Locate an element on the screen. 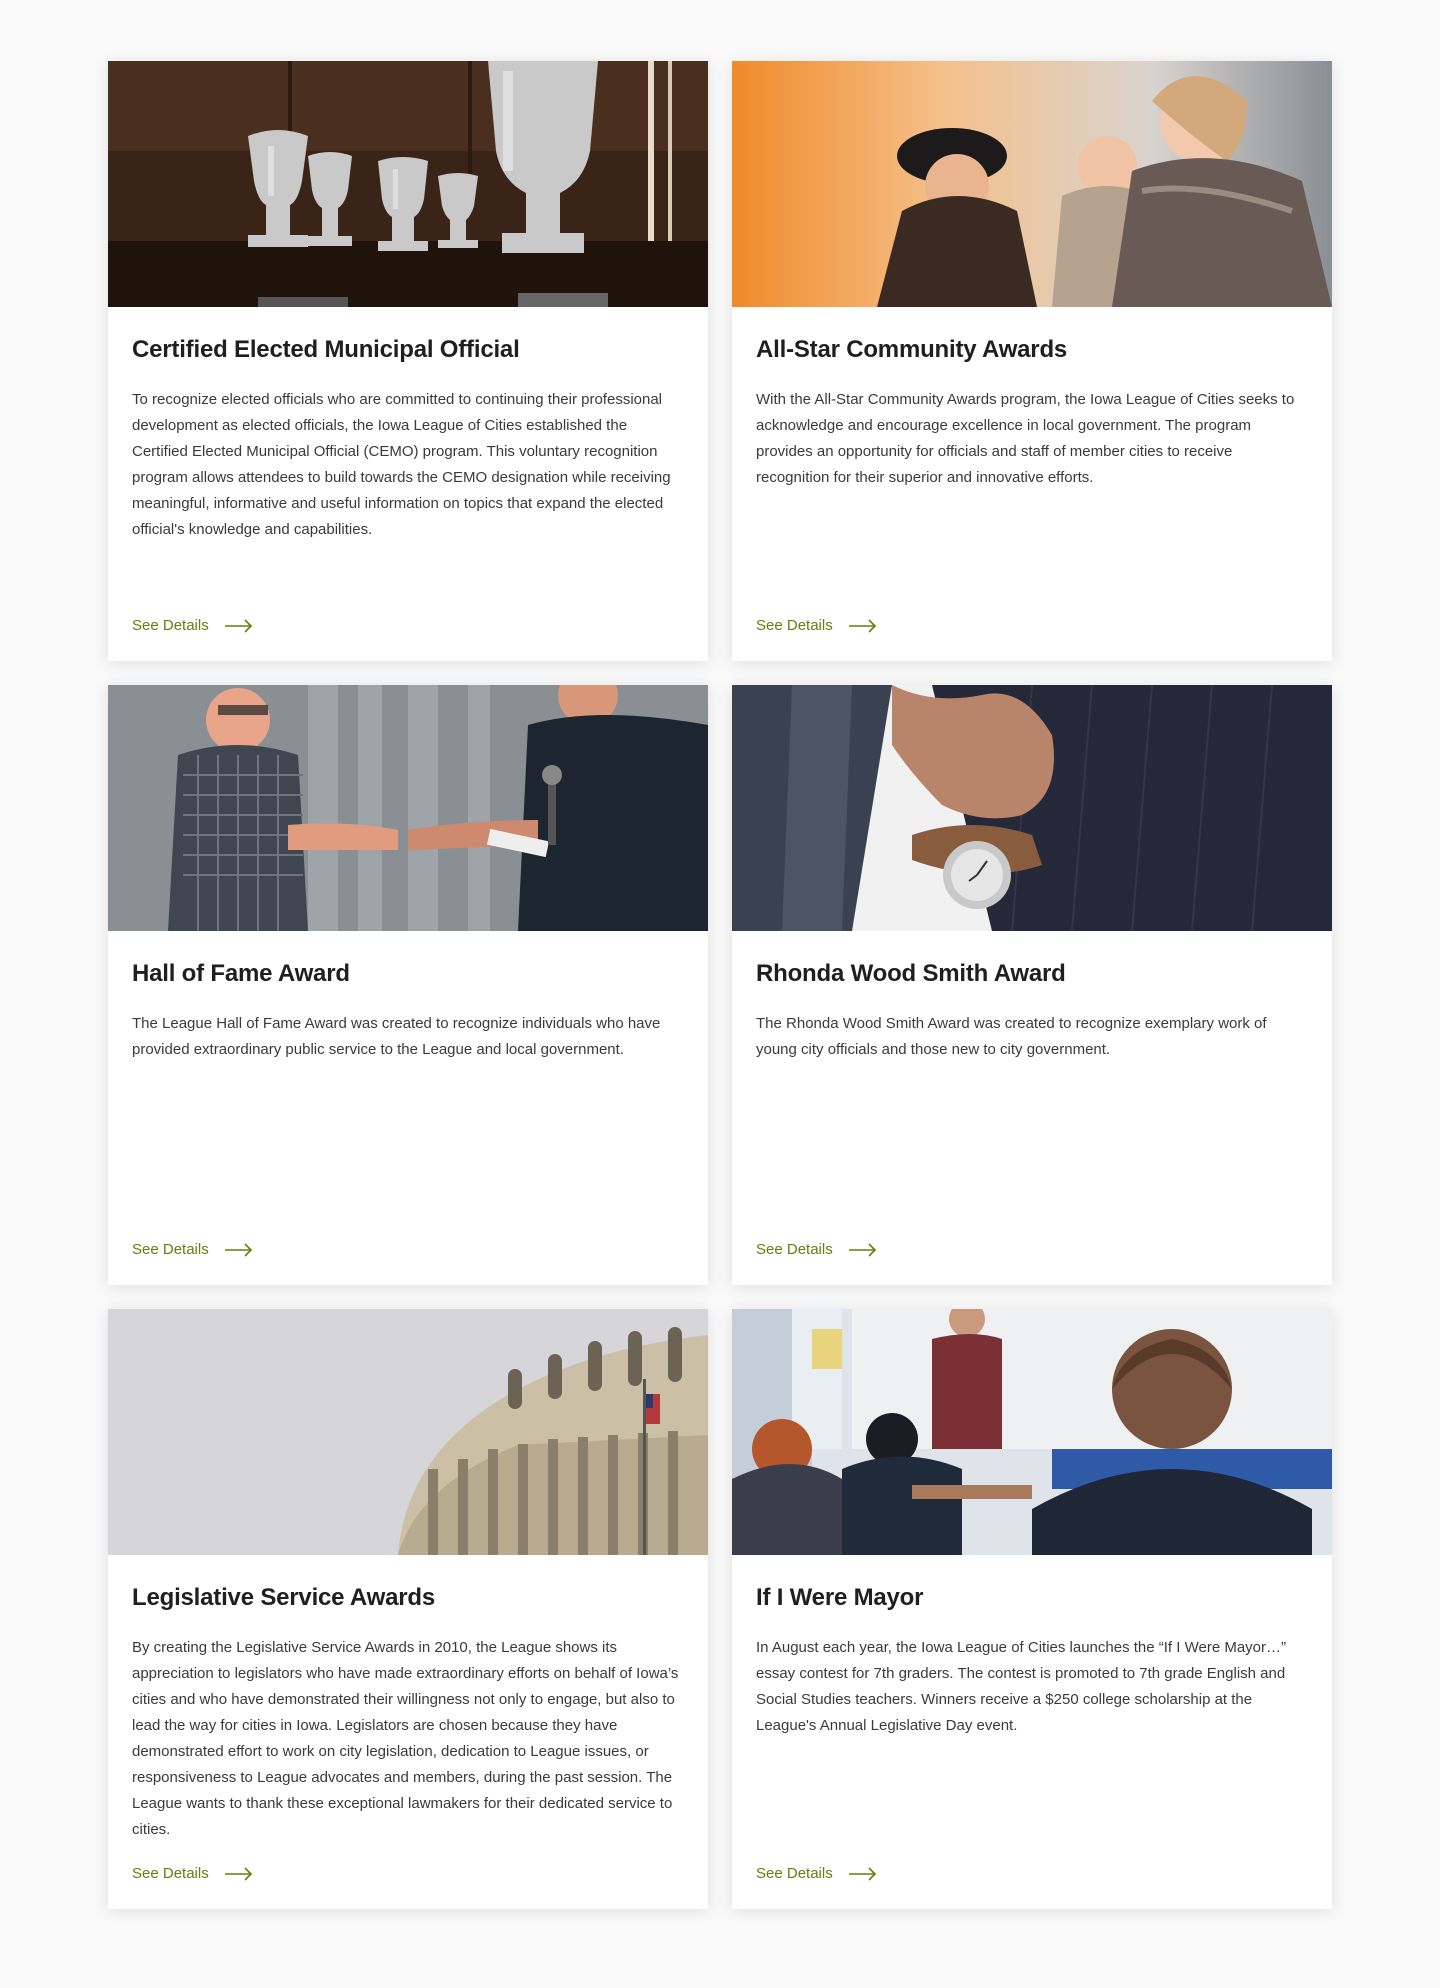  card-title: If I Were Mayor is located at coordinates (840, 1597).